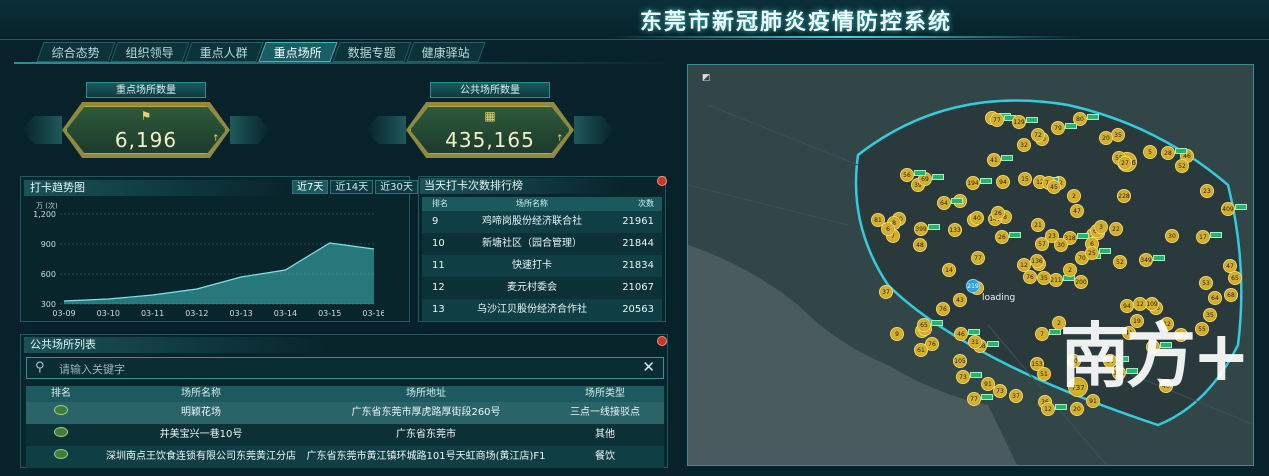 The width and height of the screenshot is (1269, 476). What do you see at coordinates (888, 229) in the screenshot?
I see `map-marker: 6` at bounding box center [888, 229].